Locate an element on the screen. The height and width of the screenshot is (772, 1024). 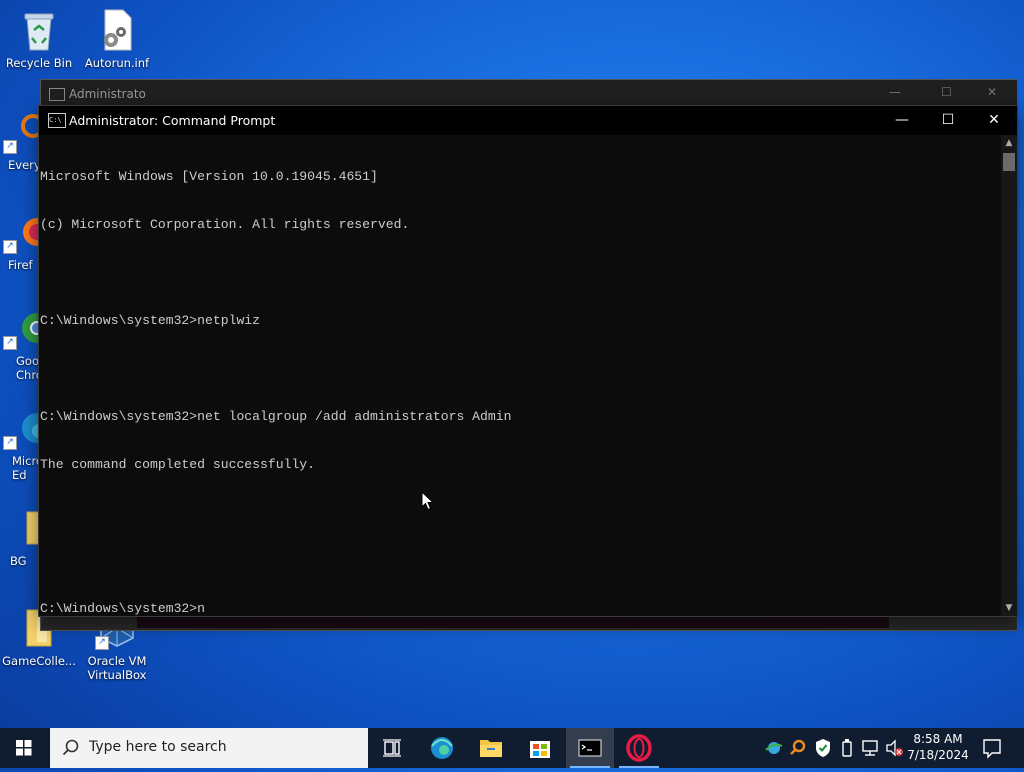
task-view-button is located at coordinates (392, 748).